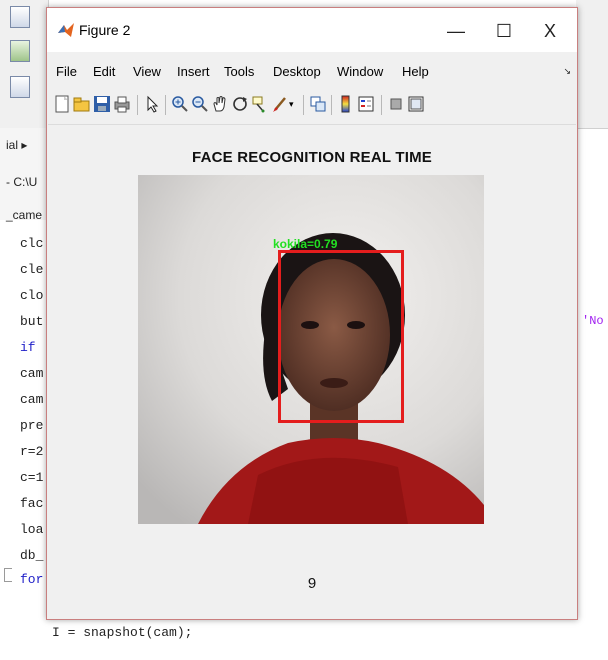  I want to click on menu-help: Help, so click(415, 71).